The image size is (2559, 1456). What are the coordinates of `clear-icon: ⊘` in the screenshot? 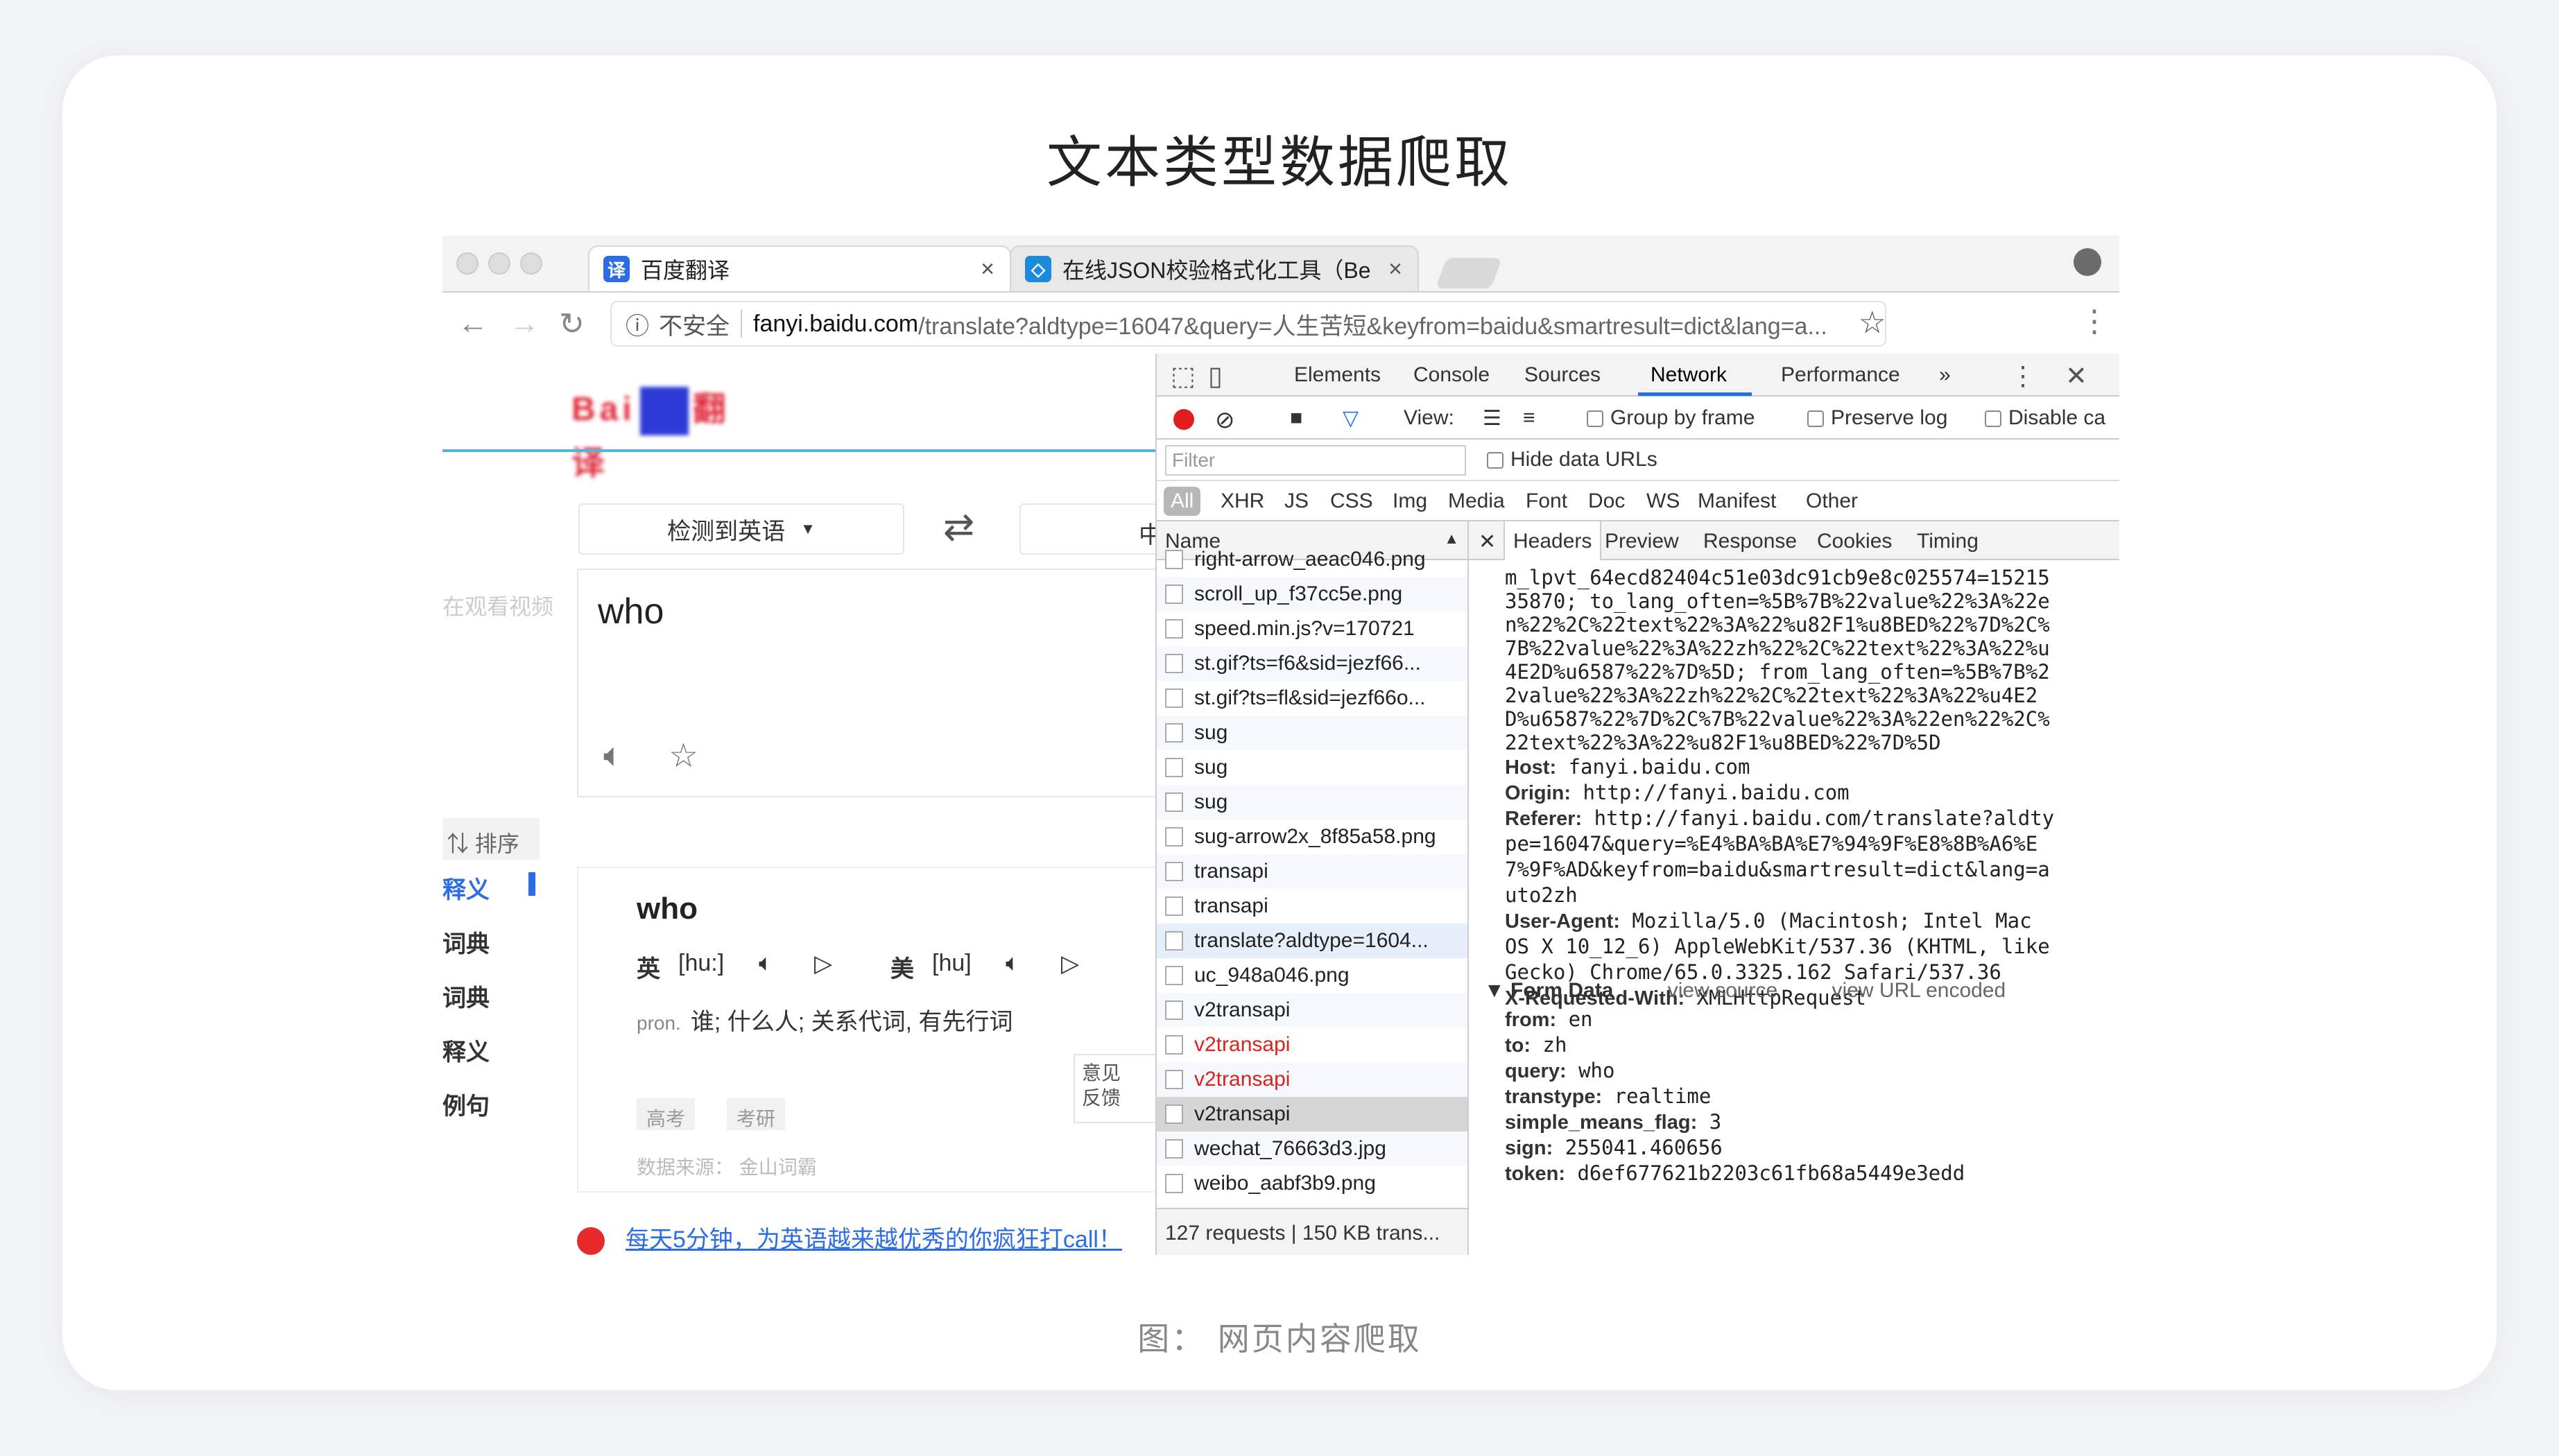 It's located at (1225, 420).